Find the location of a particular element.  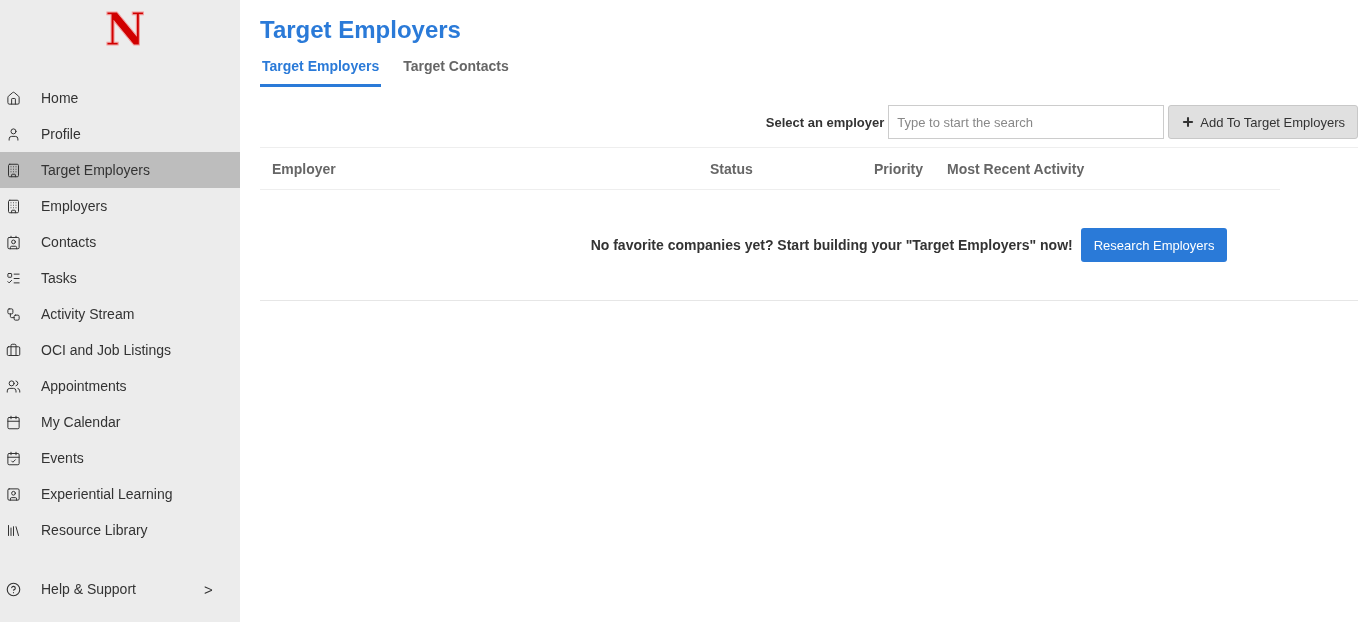

column-header: Most Recent Activity is located at coordinates (1016, 168).